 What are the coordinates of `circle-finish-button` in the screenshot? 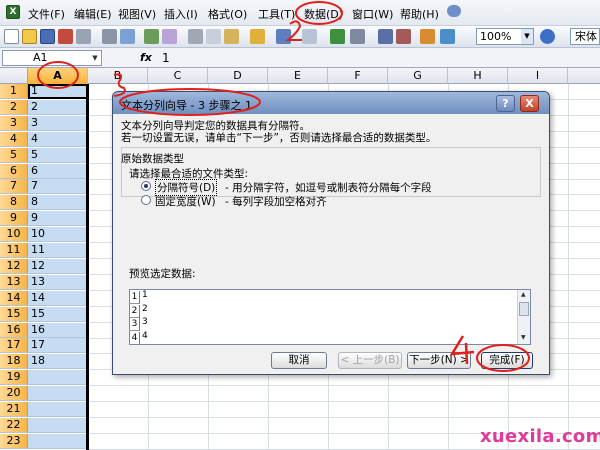 It's located at (503, 358).